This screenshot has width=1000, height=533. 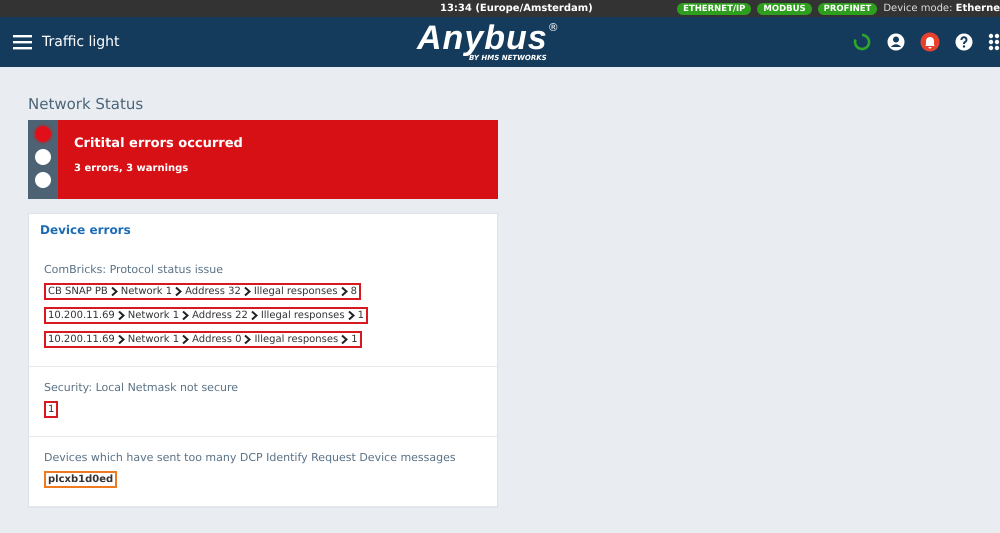 I want to click on menu-icon, so click(x=22, y=42).